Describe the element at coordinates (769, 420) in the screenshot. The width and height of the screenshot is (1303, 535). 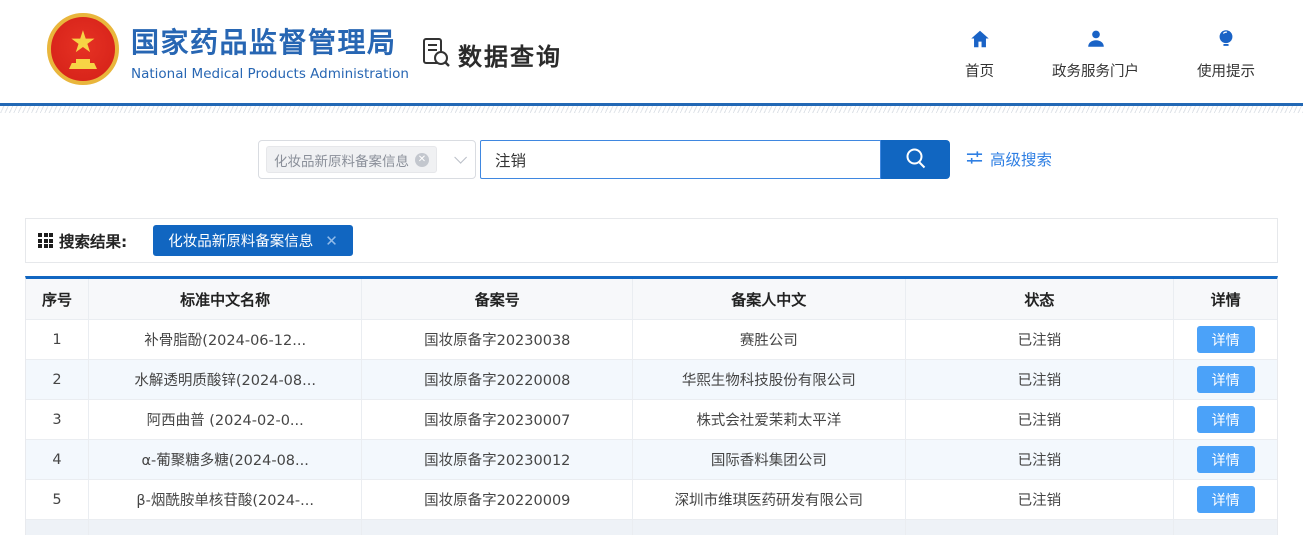
I see `cell-registrant: 株式会社爱茉莉太平洋` at that location.